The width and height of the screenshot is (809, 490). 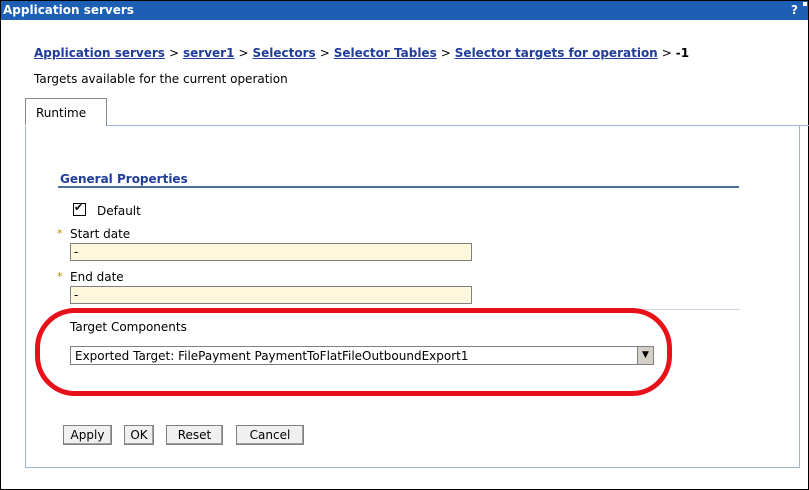 I want to click on panel-tab-joint, so click(x=65, y=125).